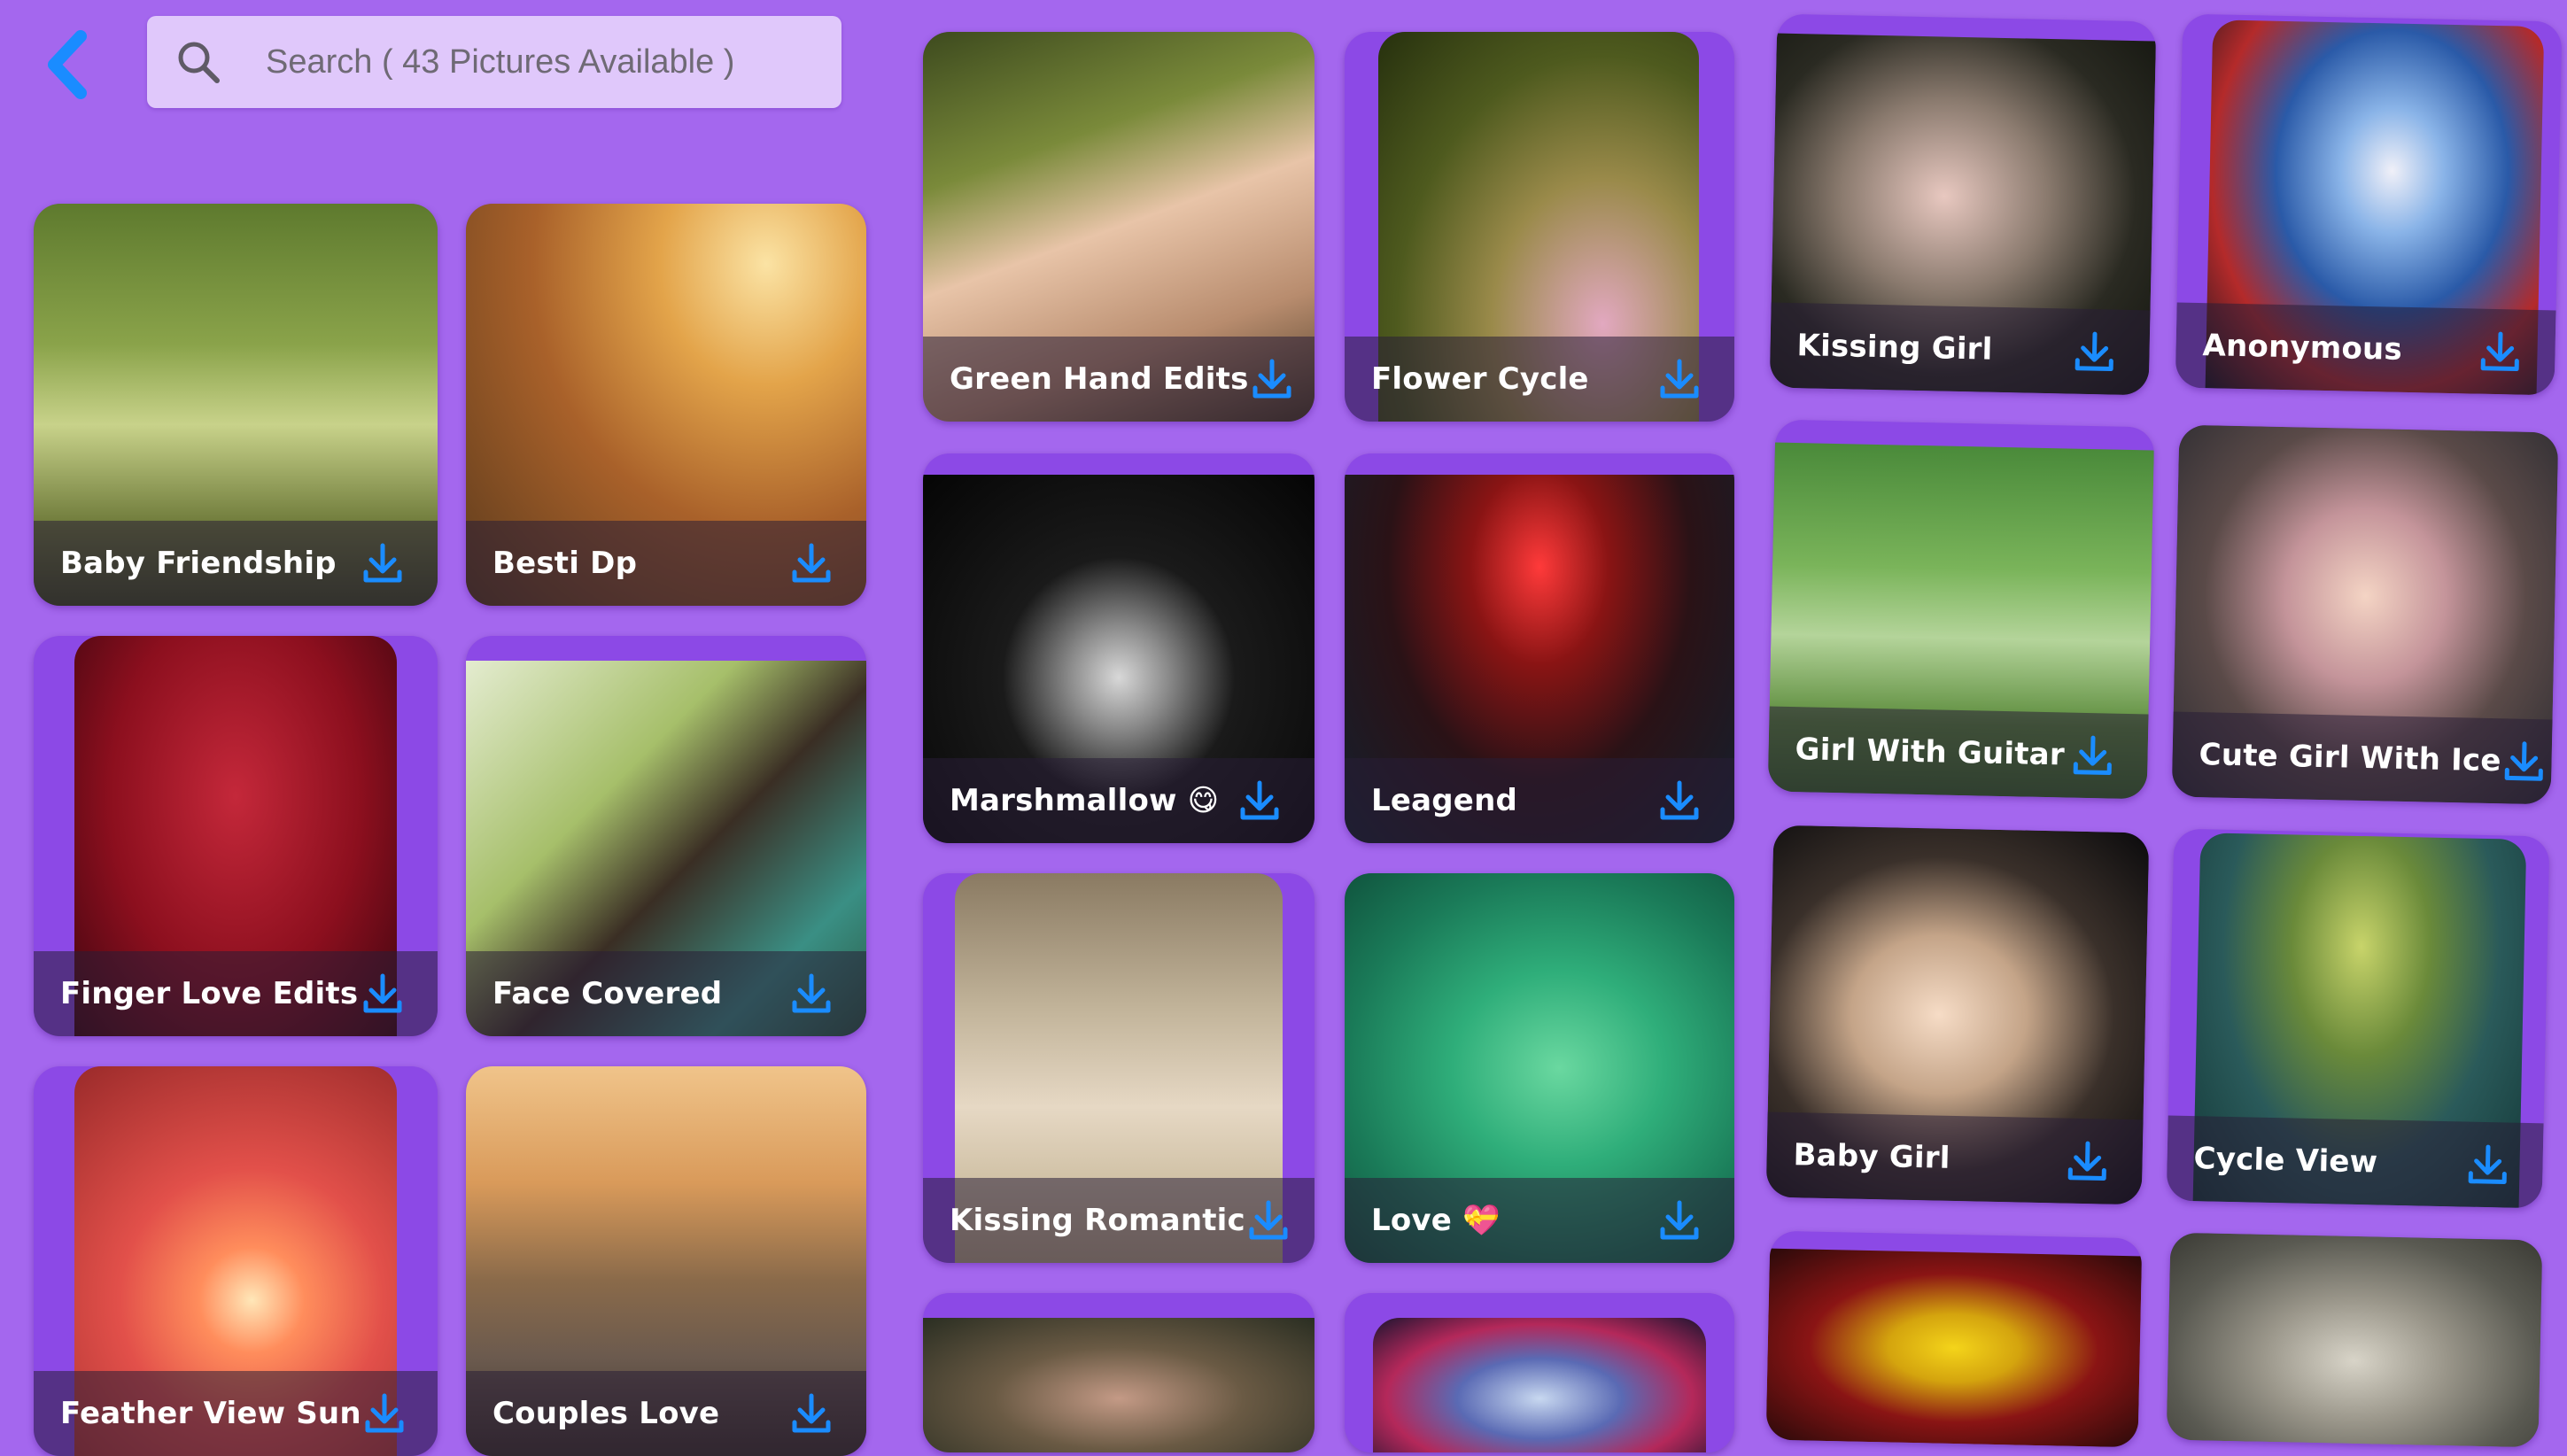  I want to click on chevron-left-icon, so click(69, 64).